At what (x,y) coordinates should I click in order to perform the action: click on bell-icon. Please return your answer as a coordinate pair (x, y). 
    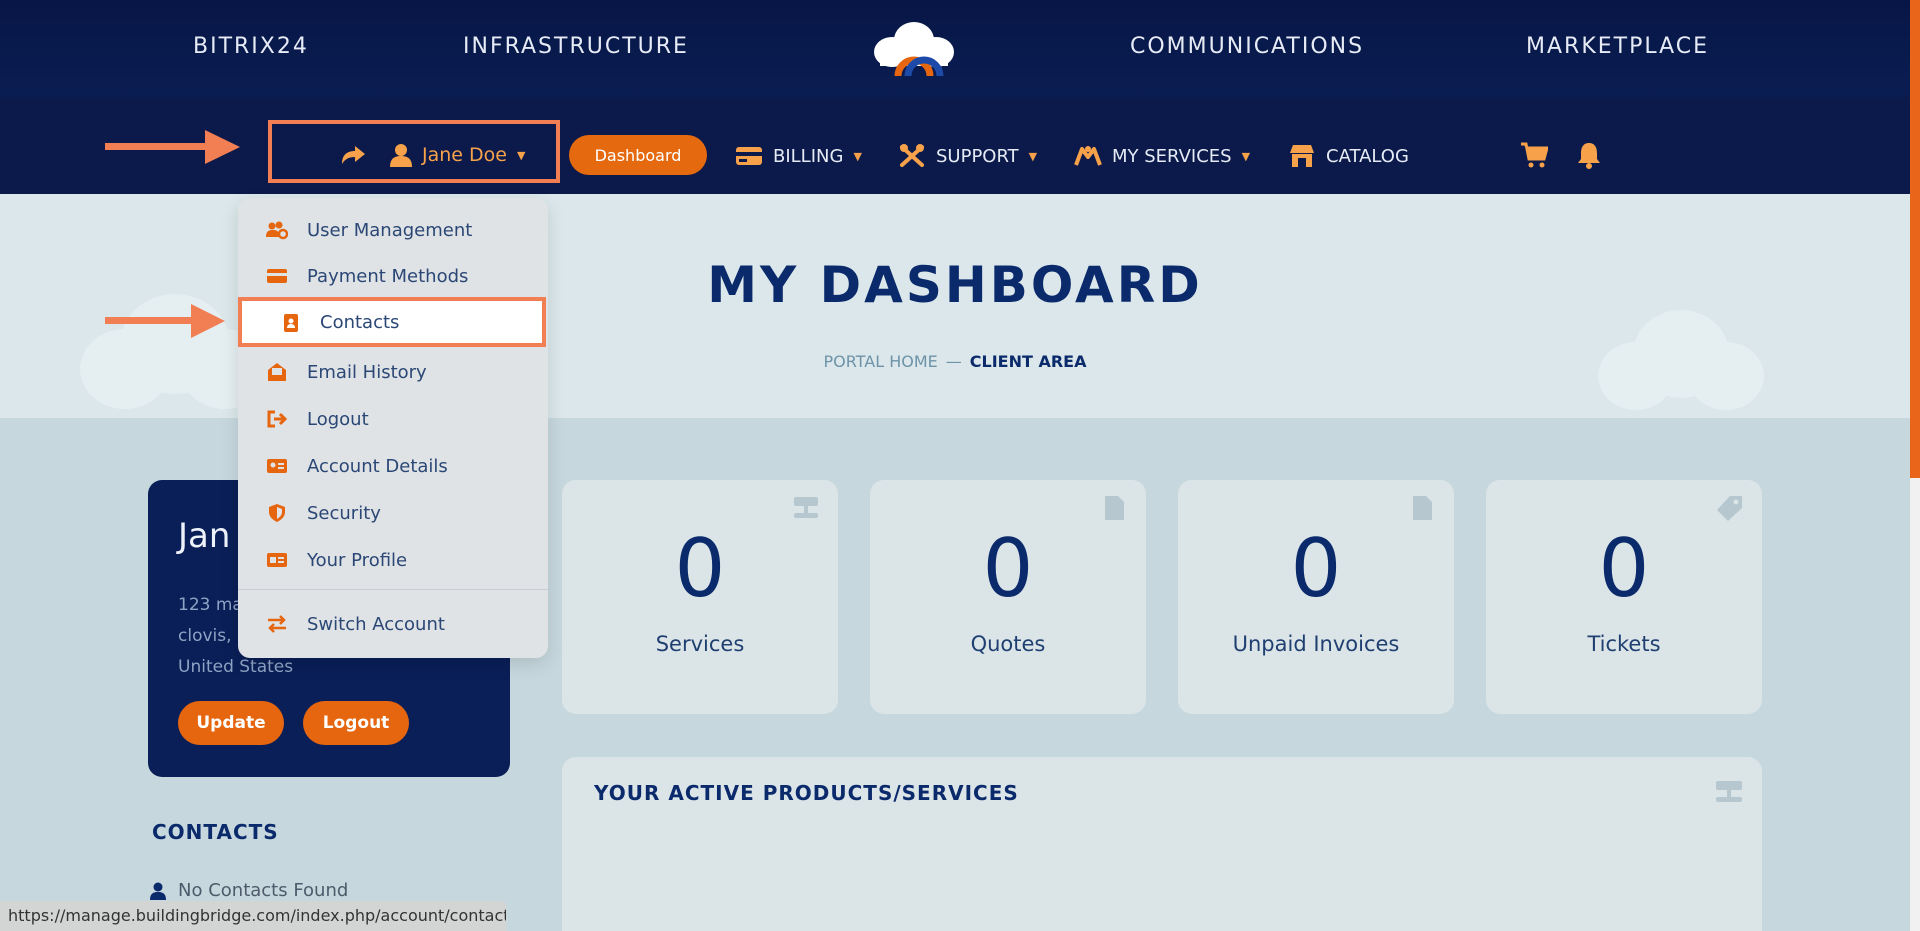
    Looking at the image, I should click on (1589, 155).